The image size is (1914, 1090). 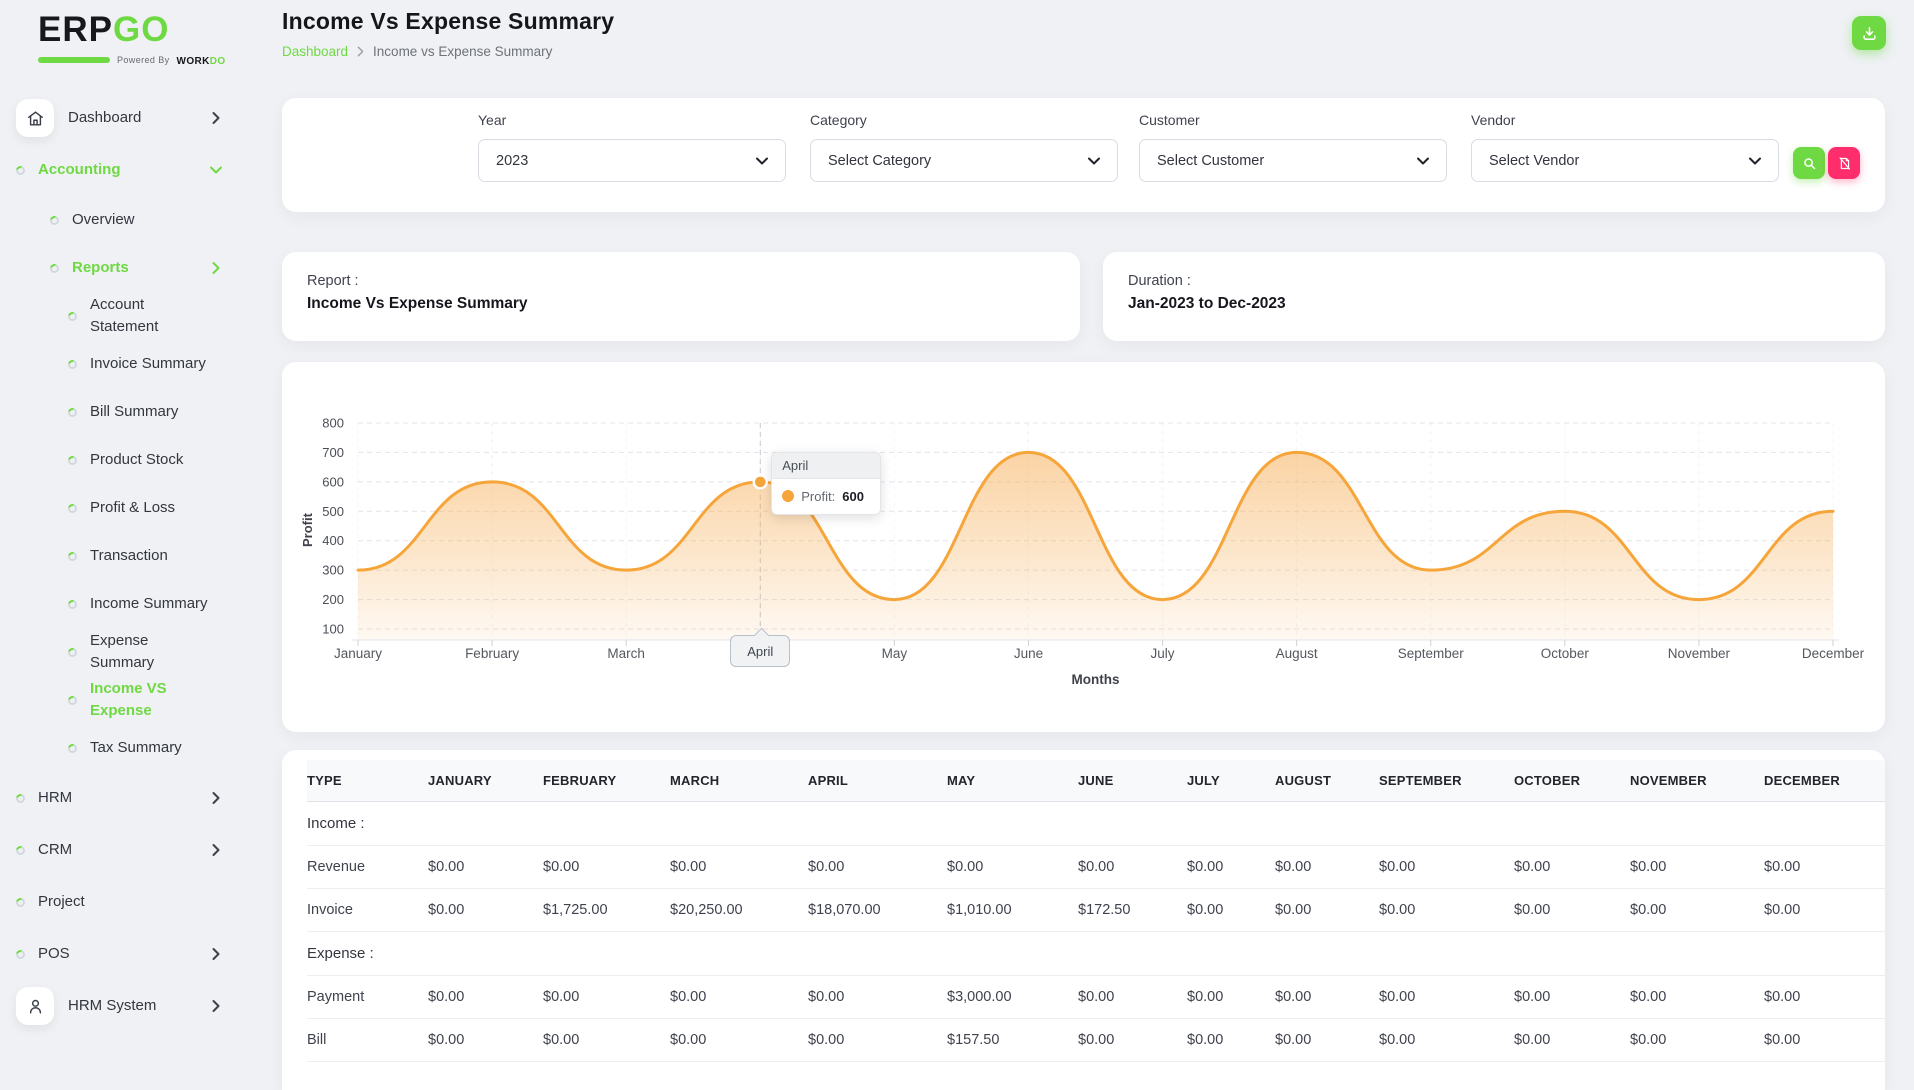 What do you see at coordinates (367, 1040) in the screenshot?
I see `row-type: Bill` at bounding box center [367, 1040].